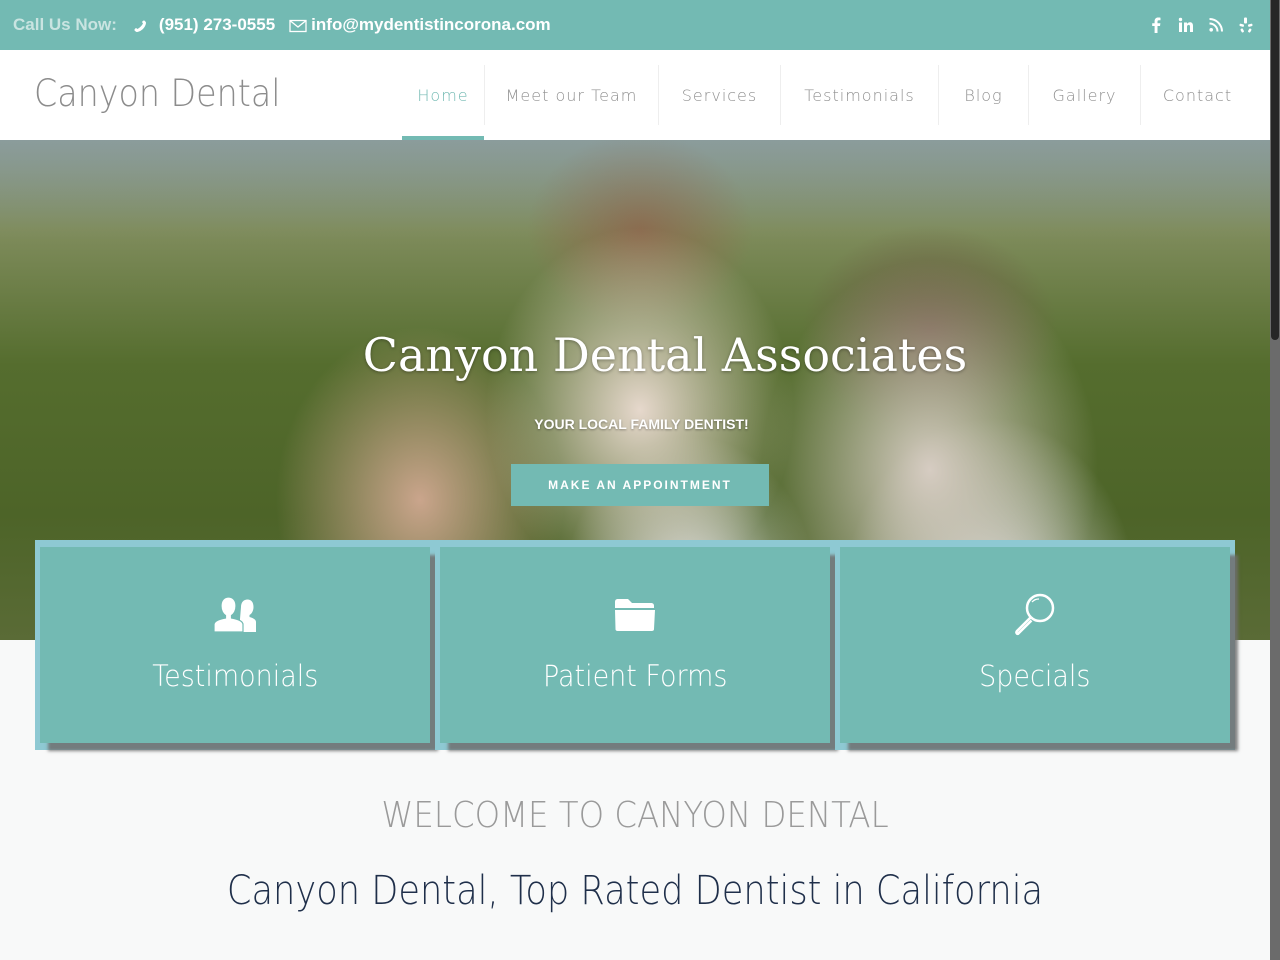 The image size is (1280, 960). I want to click on rss-icon, so click(1216, 25).